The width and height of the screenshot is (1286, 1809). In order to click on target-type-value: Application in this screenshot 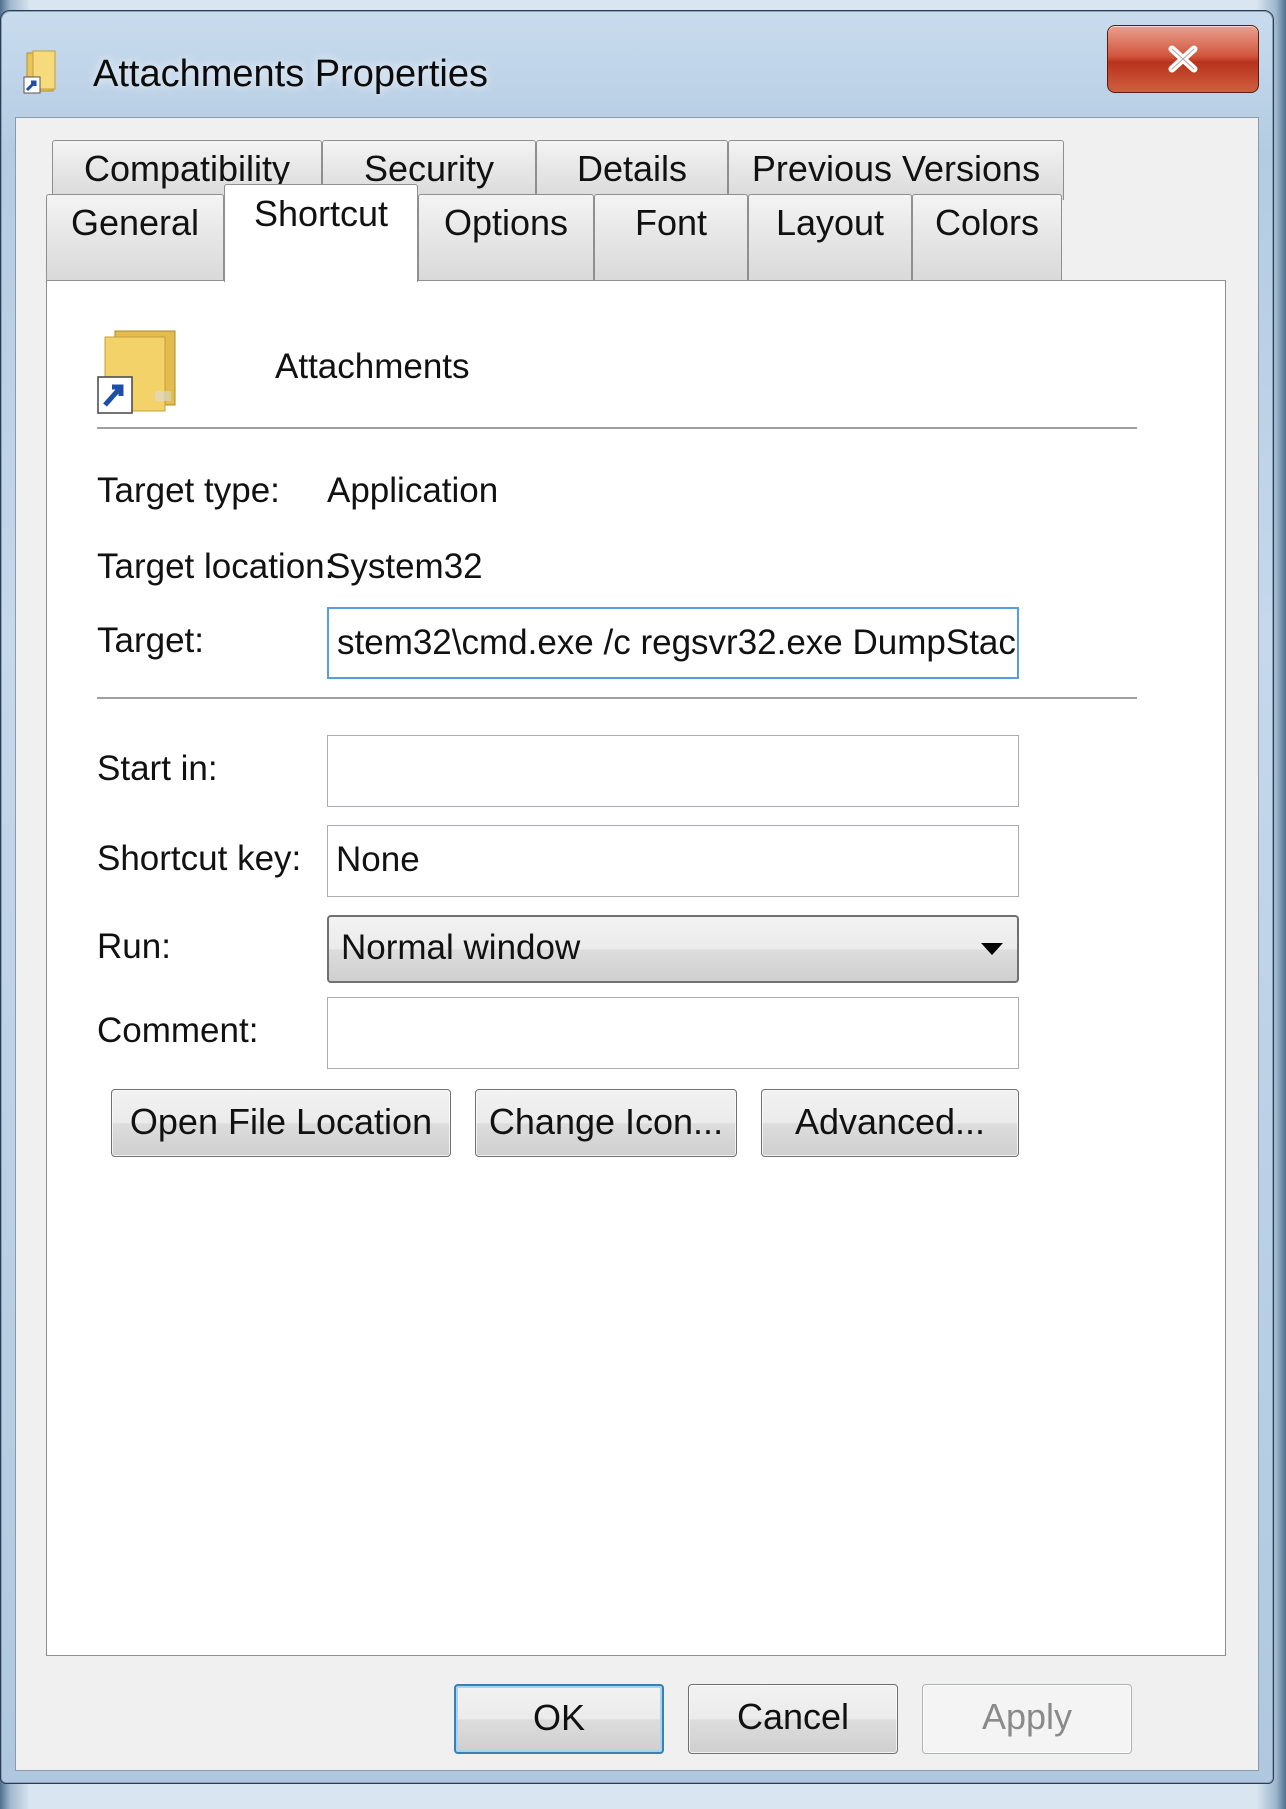, I will do `click(413, 490)`.